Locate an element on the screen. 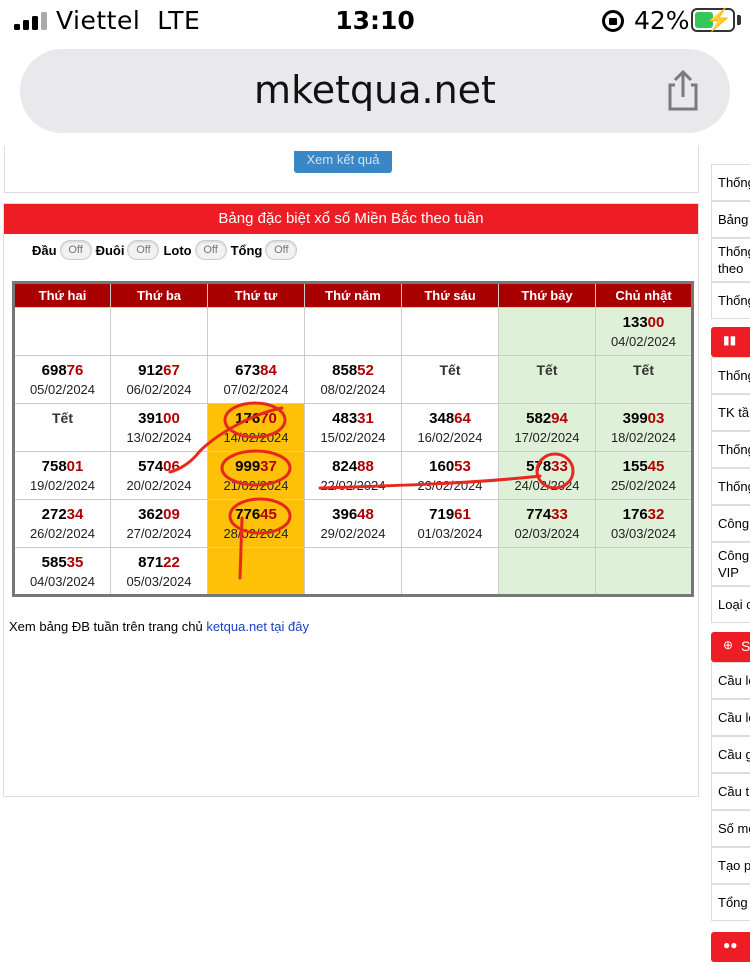 The height and width of the screenshot is (968, 750). result-number: 17670 is located at coordinates (256, 420).